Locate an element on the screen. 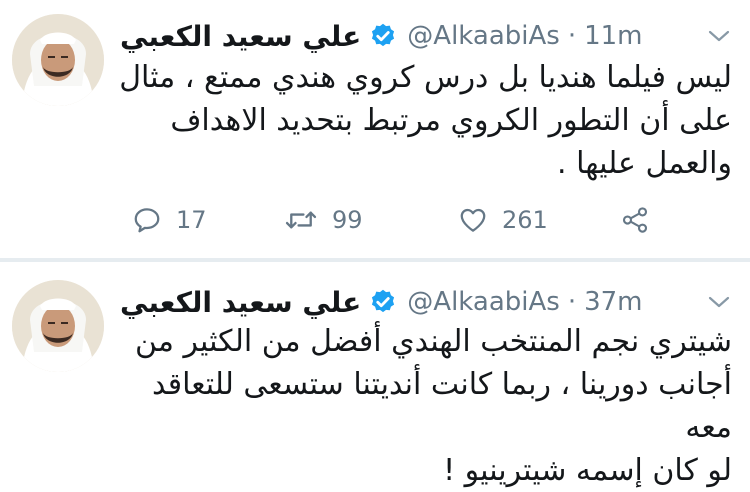  reply-button: 17 is located at coordinates (169, 220).